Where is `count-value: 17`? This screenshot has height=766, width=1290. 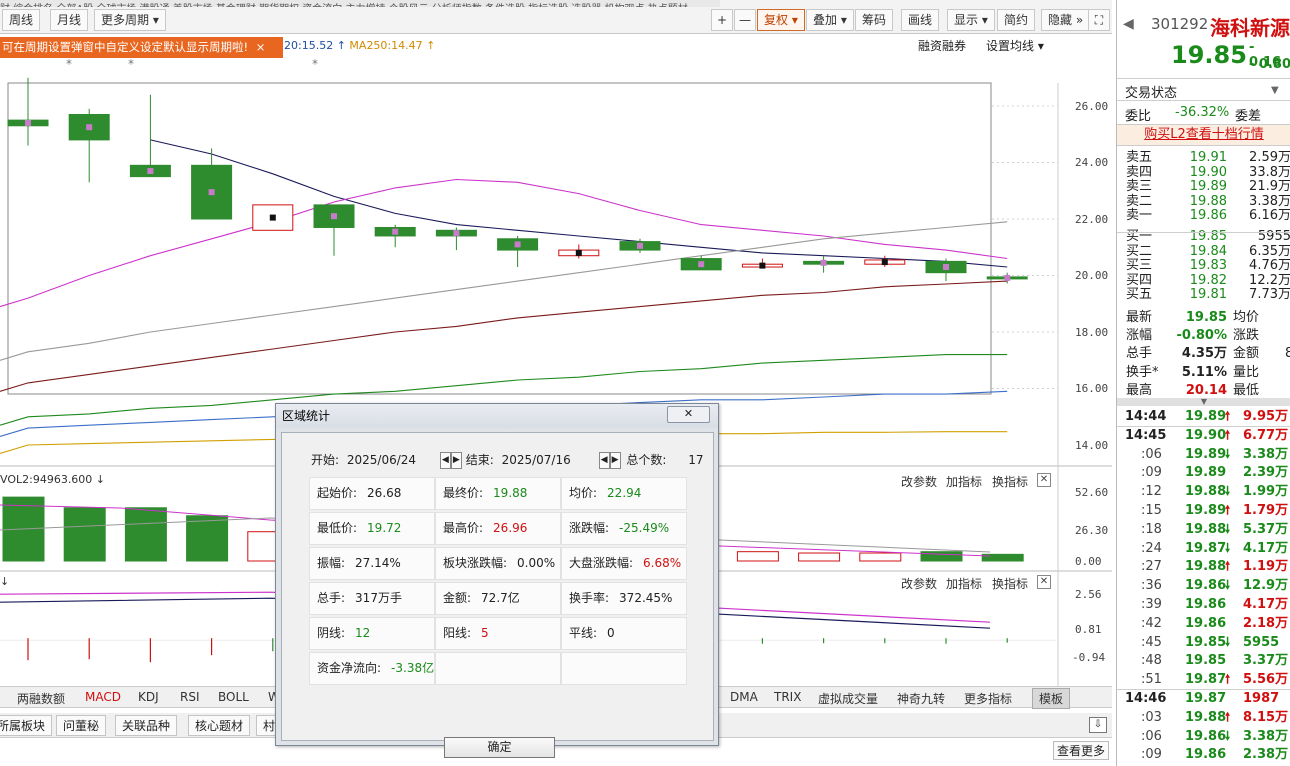 count-value: 17 is located at coordinates (696, 460).